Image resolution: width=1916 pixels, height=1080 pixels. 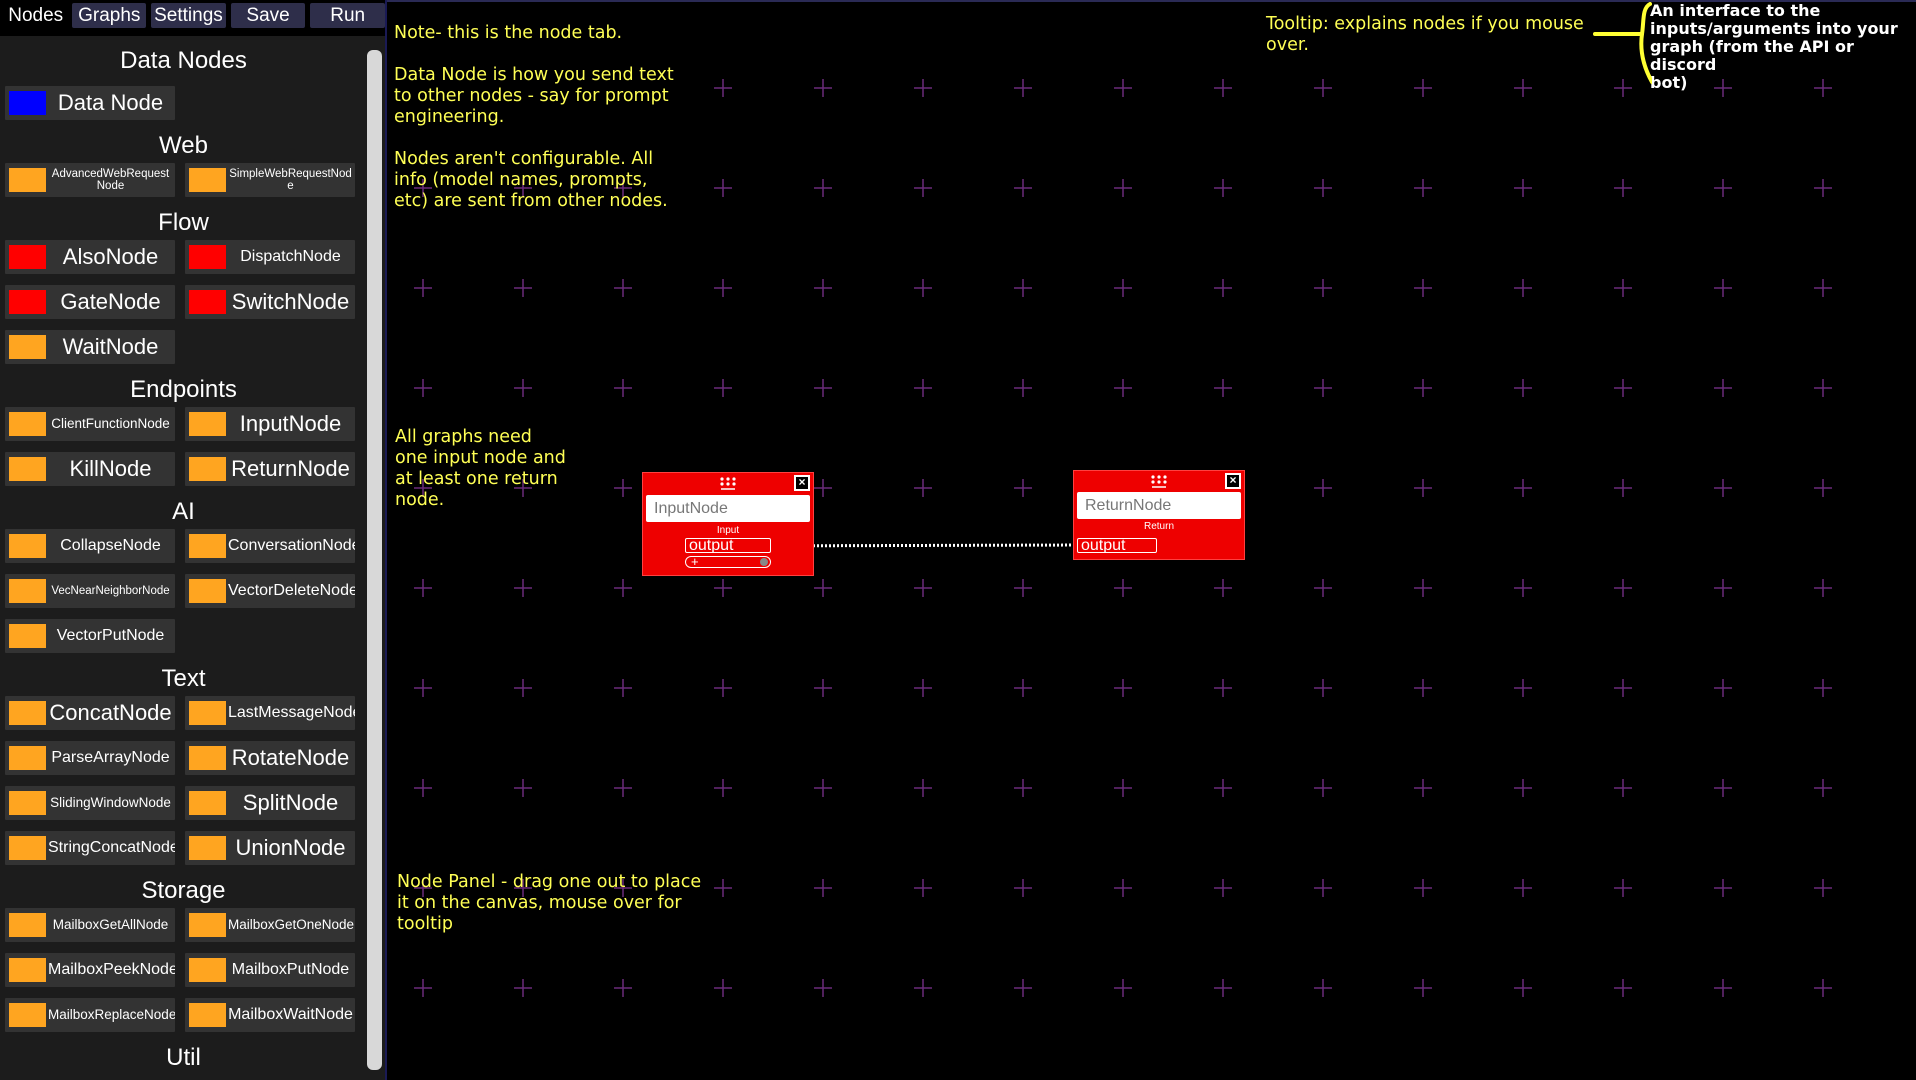 What do you see at coordinates (188, 15) in the screenshot?
I see `tab-settings: Settings` at bounding box center [188, 15].